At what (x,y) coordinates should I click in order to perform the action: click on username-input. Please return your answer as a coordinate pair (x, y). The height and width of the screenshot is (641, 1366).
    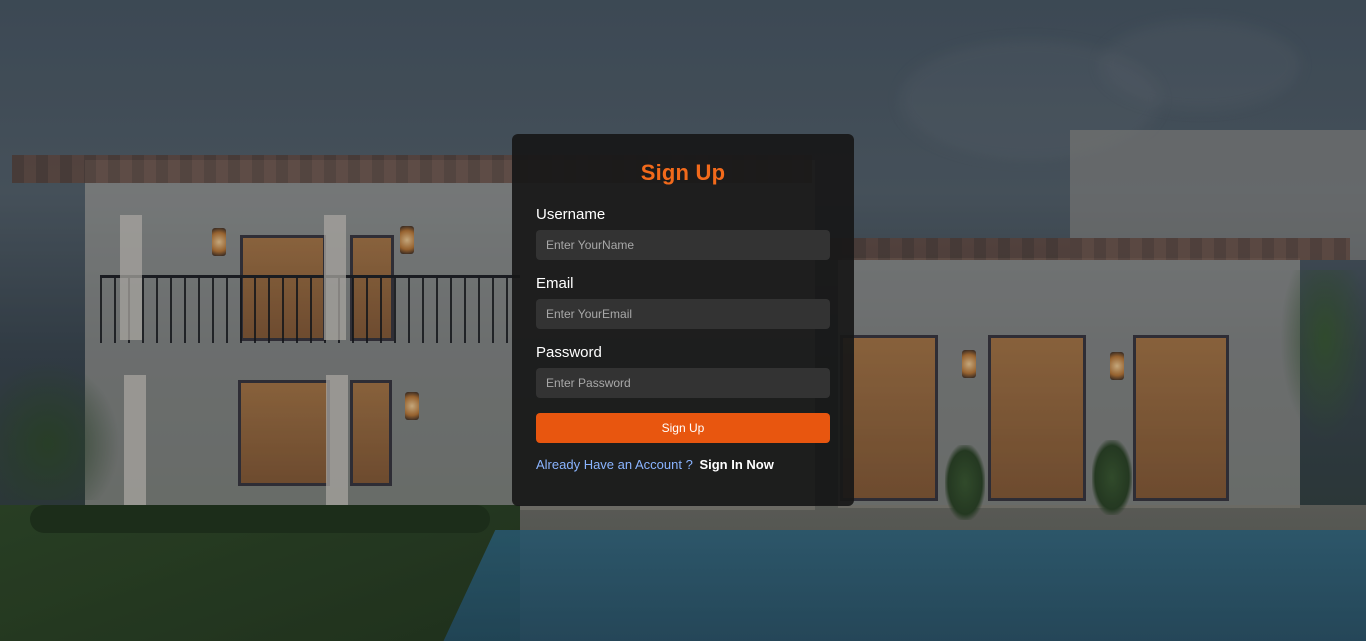
    Looking at the image, I should click on (683, 245).